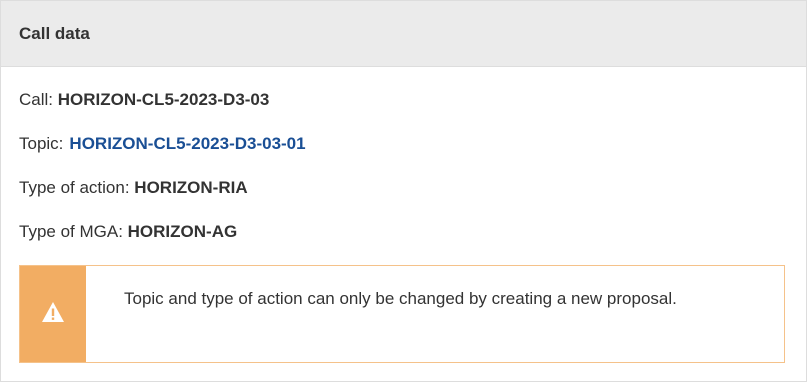 Image resolution: width=807 pixels, height=382 pixels. Describe the element at coordinates (187, 143) in the screenshot. I see `topic-link: HORIZON-CL5-2023-D3-03-01` at that location.